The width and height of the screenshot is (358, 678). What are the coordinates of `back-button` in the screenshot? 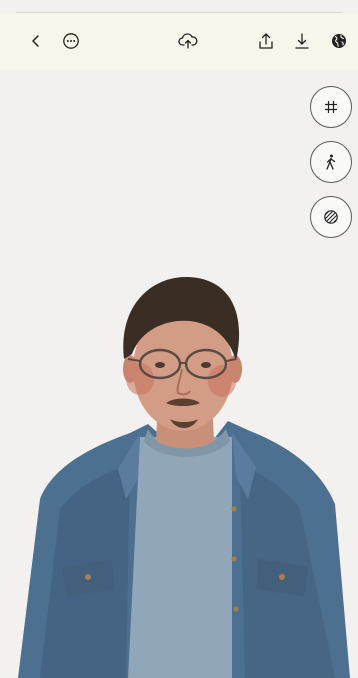 It's located at (36, 41).